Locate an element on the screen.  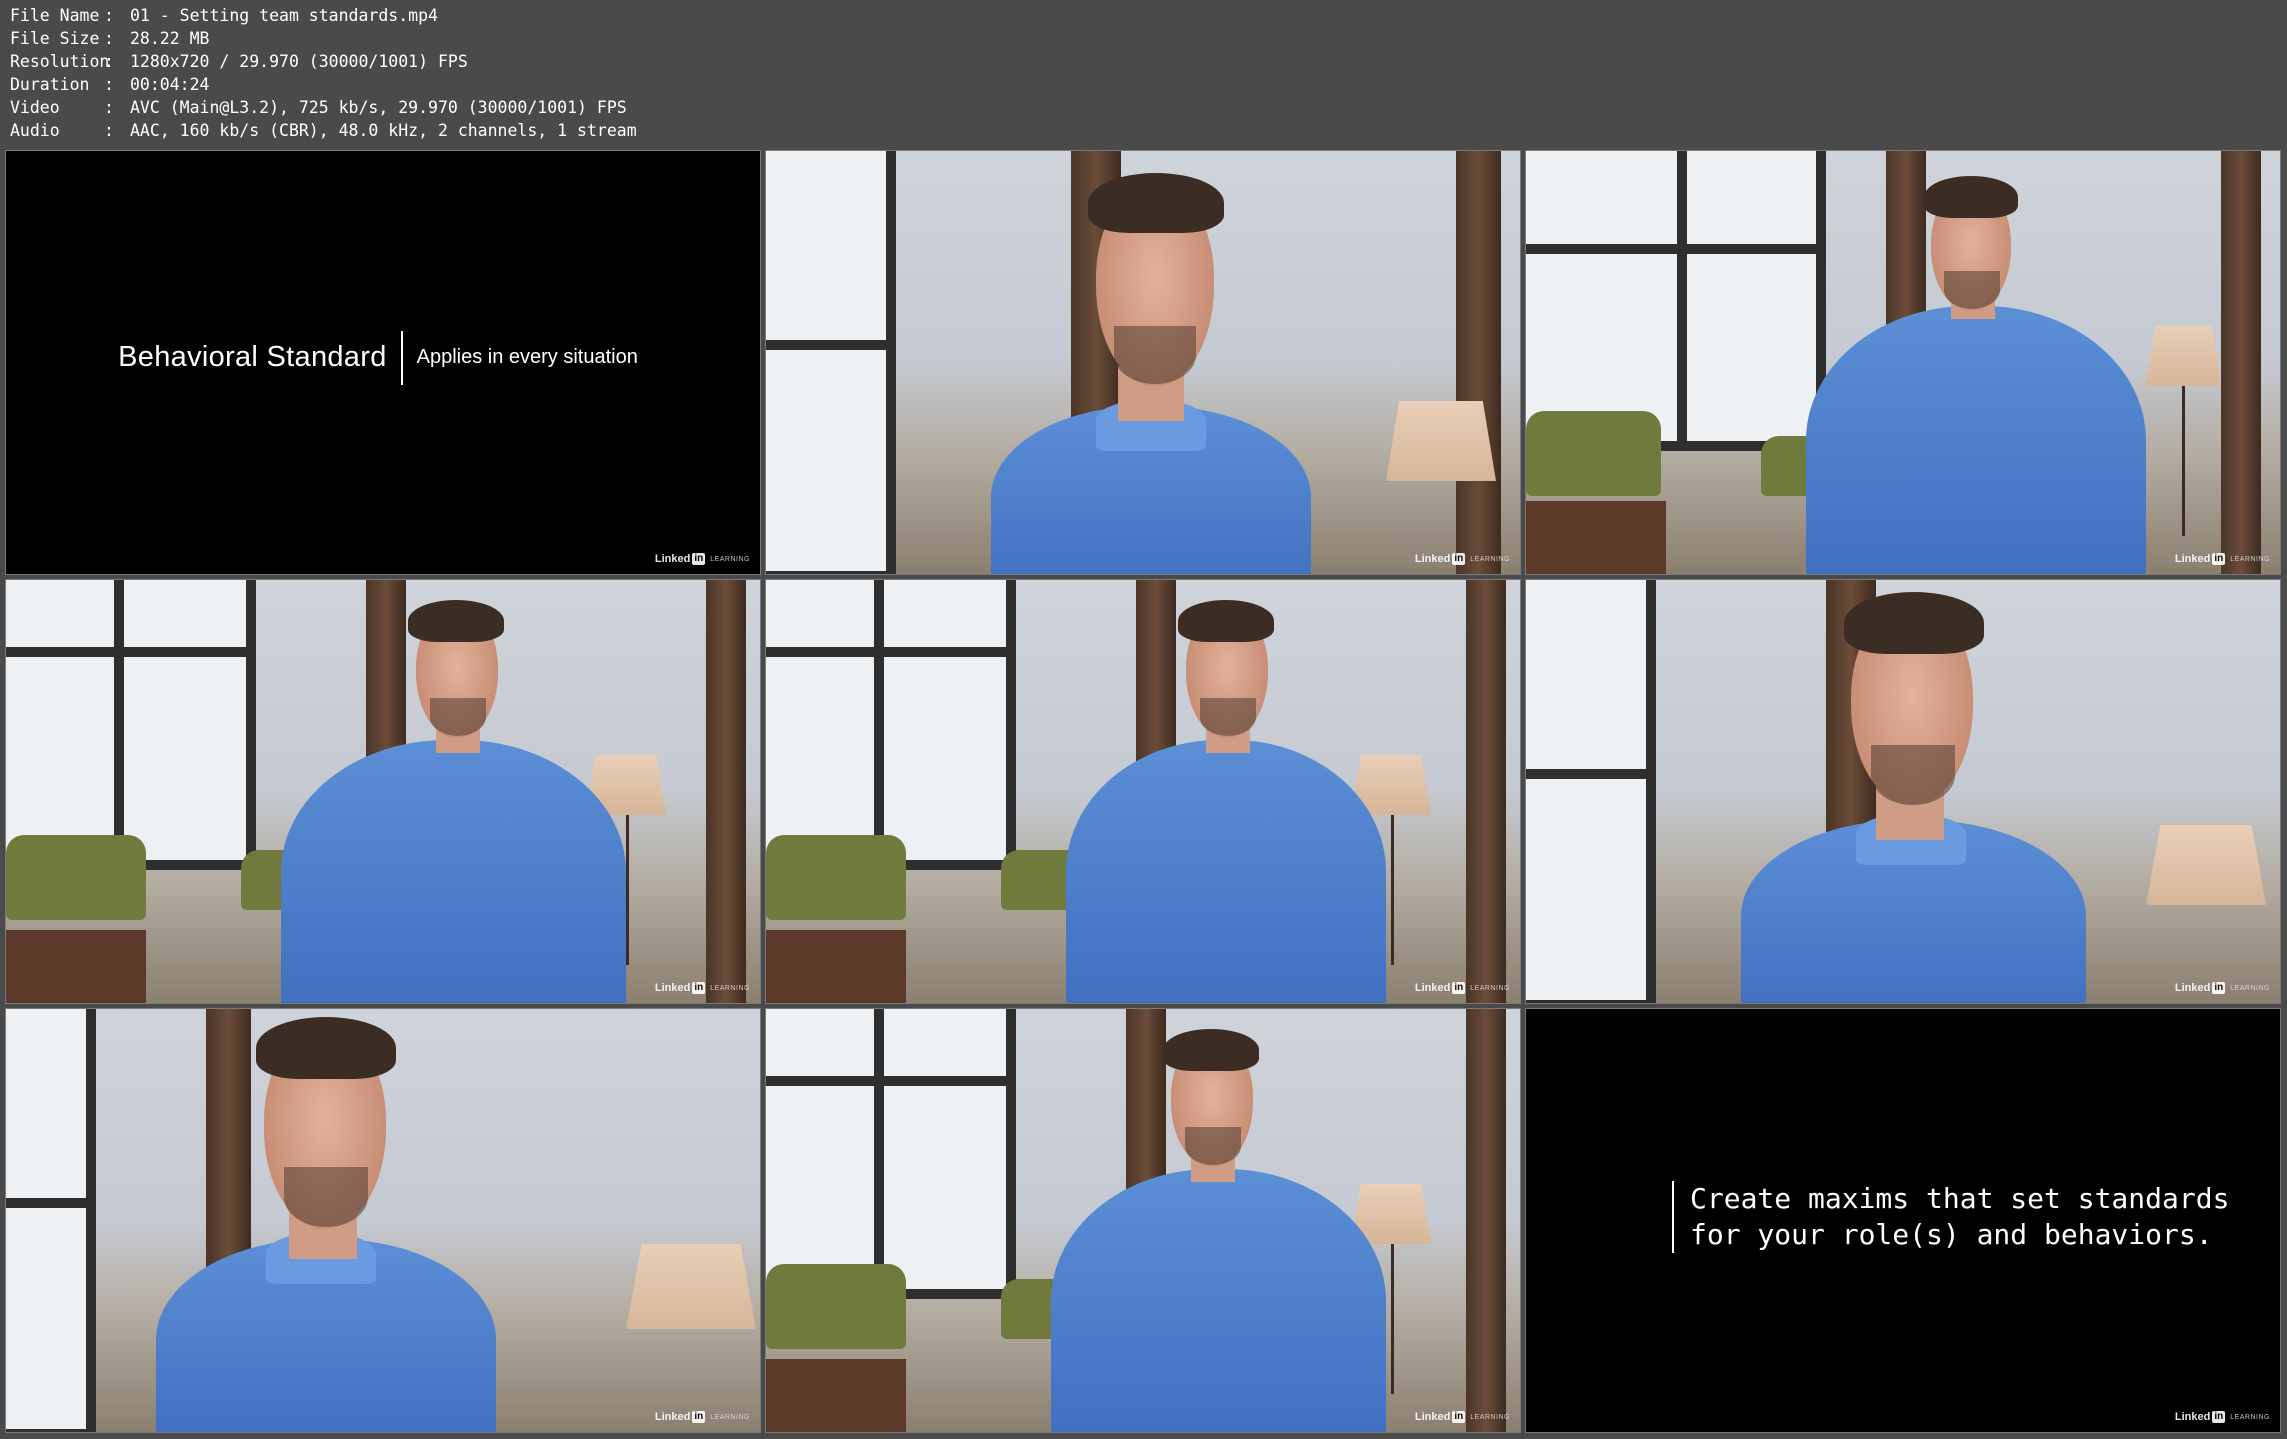
title-card-subheading: Applies in every situation is located at coordinates (527, 357).